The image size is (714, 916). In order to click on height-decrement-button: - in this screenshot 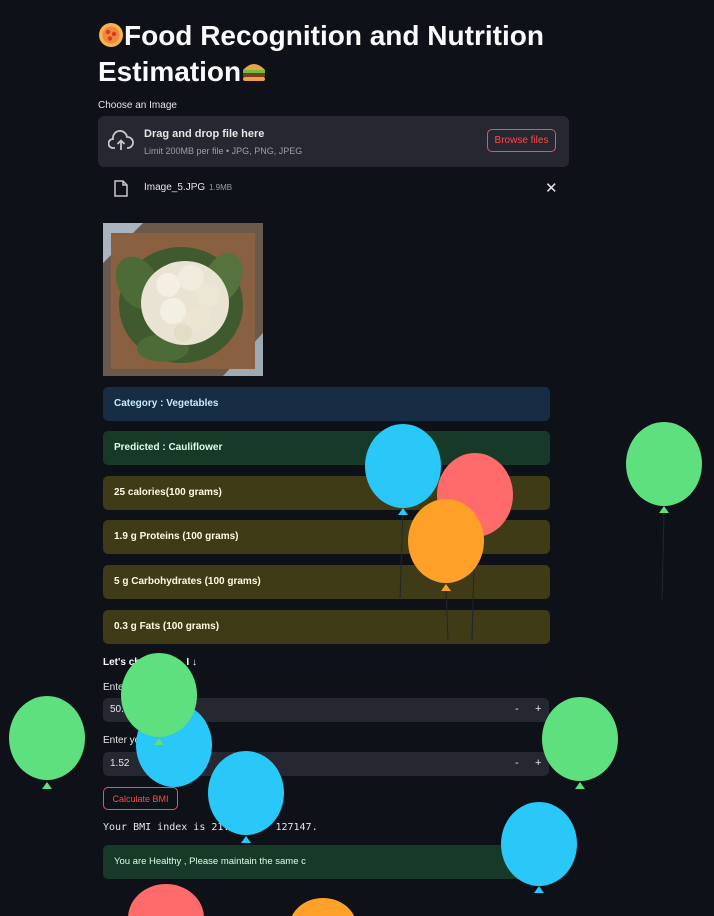, I will do `click(517, 763)`.